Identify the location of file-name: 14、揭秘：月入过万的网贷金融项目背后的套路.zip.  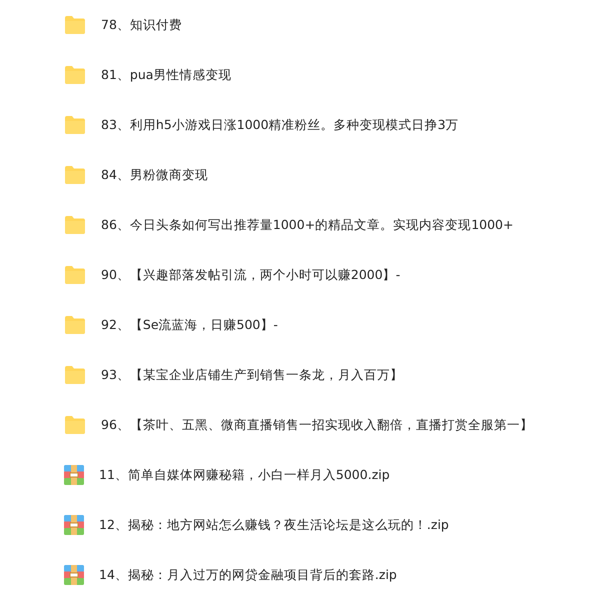
(248, 575).